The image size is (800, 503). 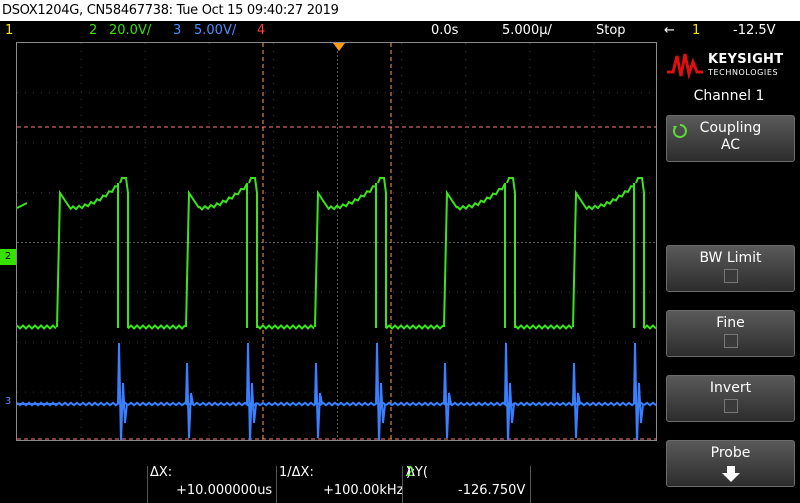 What do you see at coordinates (746, 59) in the screenshot?
I see `brand-name: KEYSIGHT` at bounding box center [746, 59].